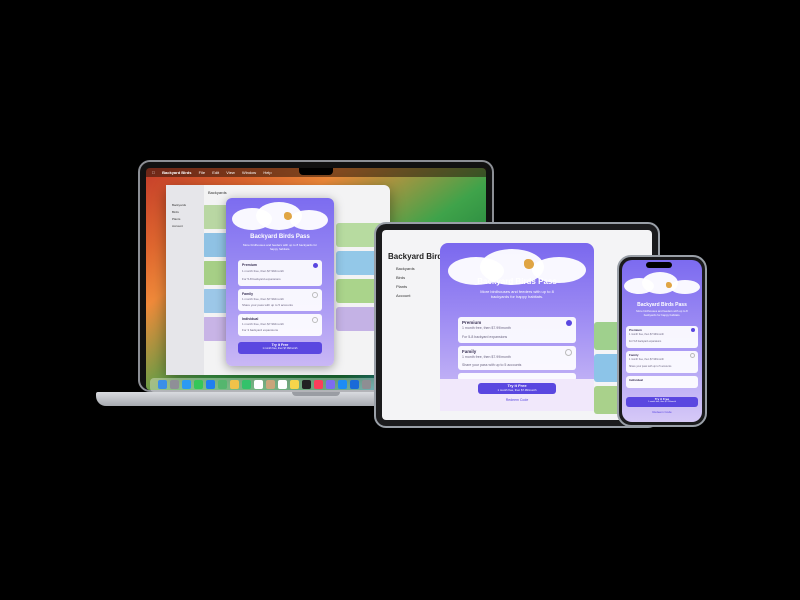 The height and width of the screenshot is (600, 800). What do you see at coordinates (270, 384) in the screenshot?
I see `contacts-icon` at bounding box center [270, 384].